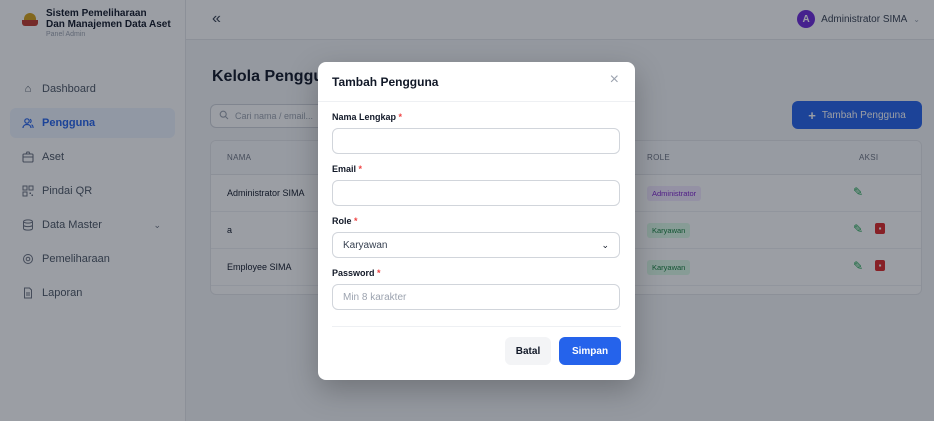  I want to click on field-name: Nama Lengkap *, so click(476, 133).